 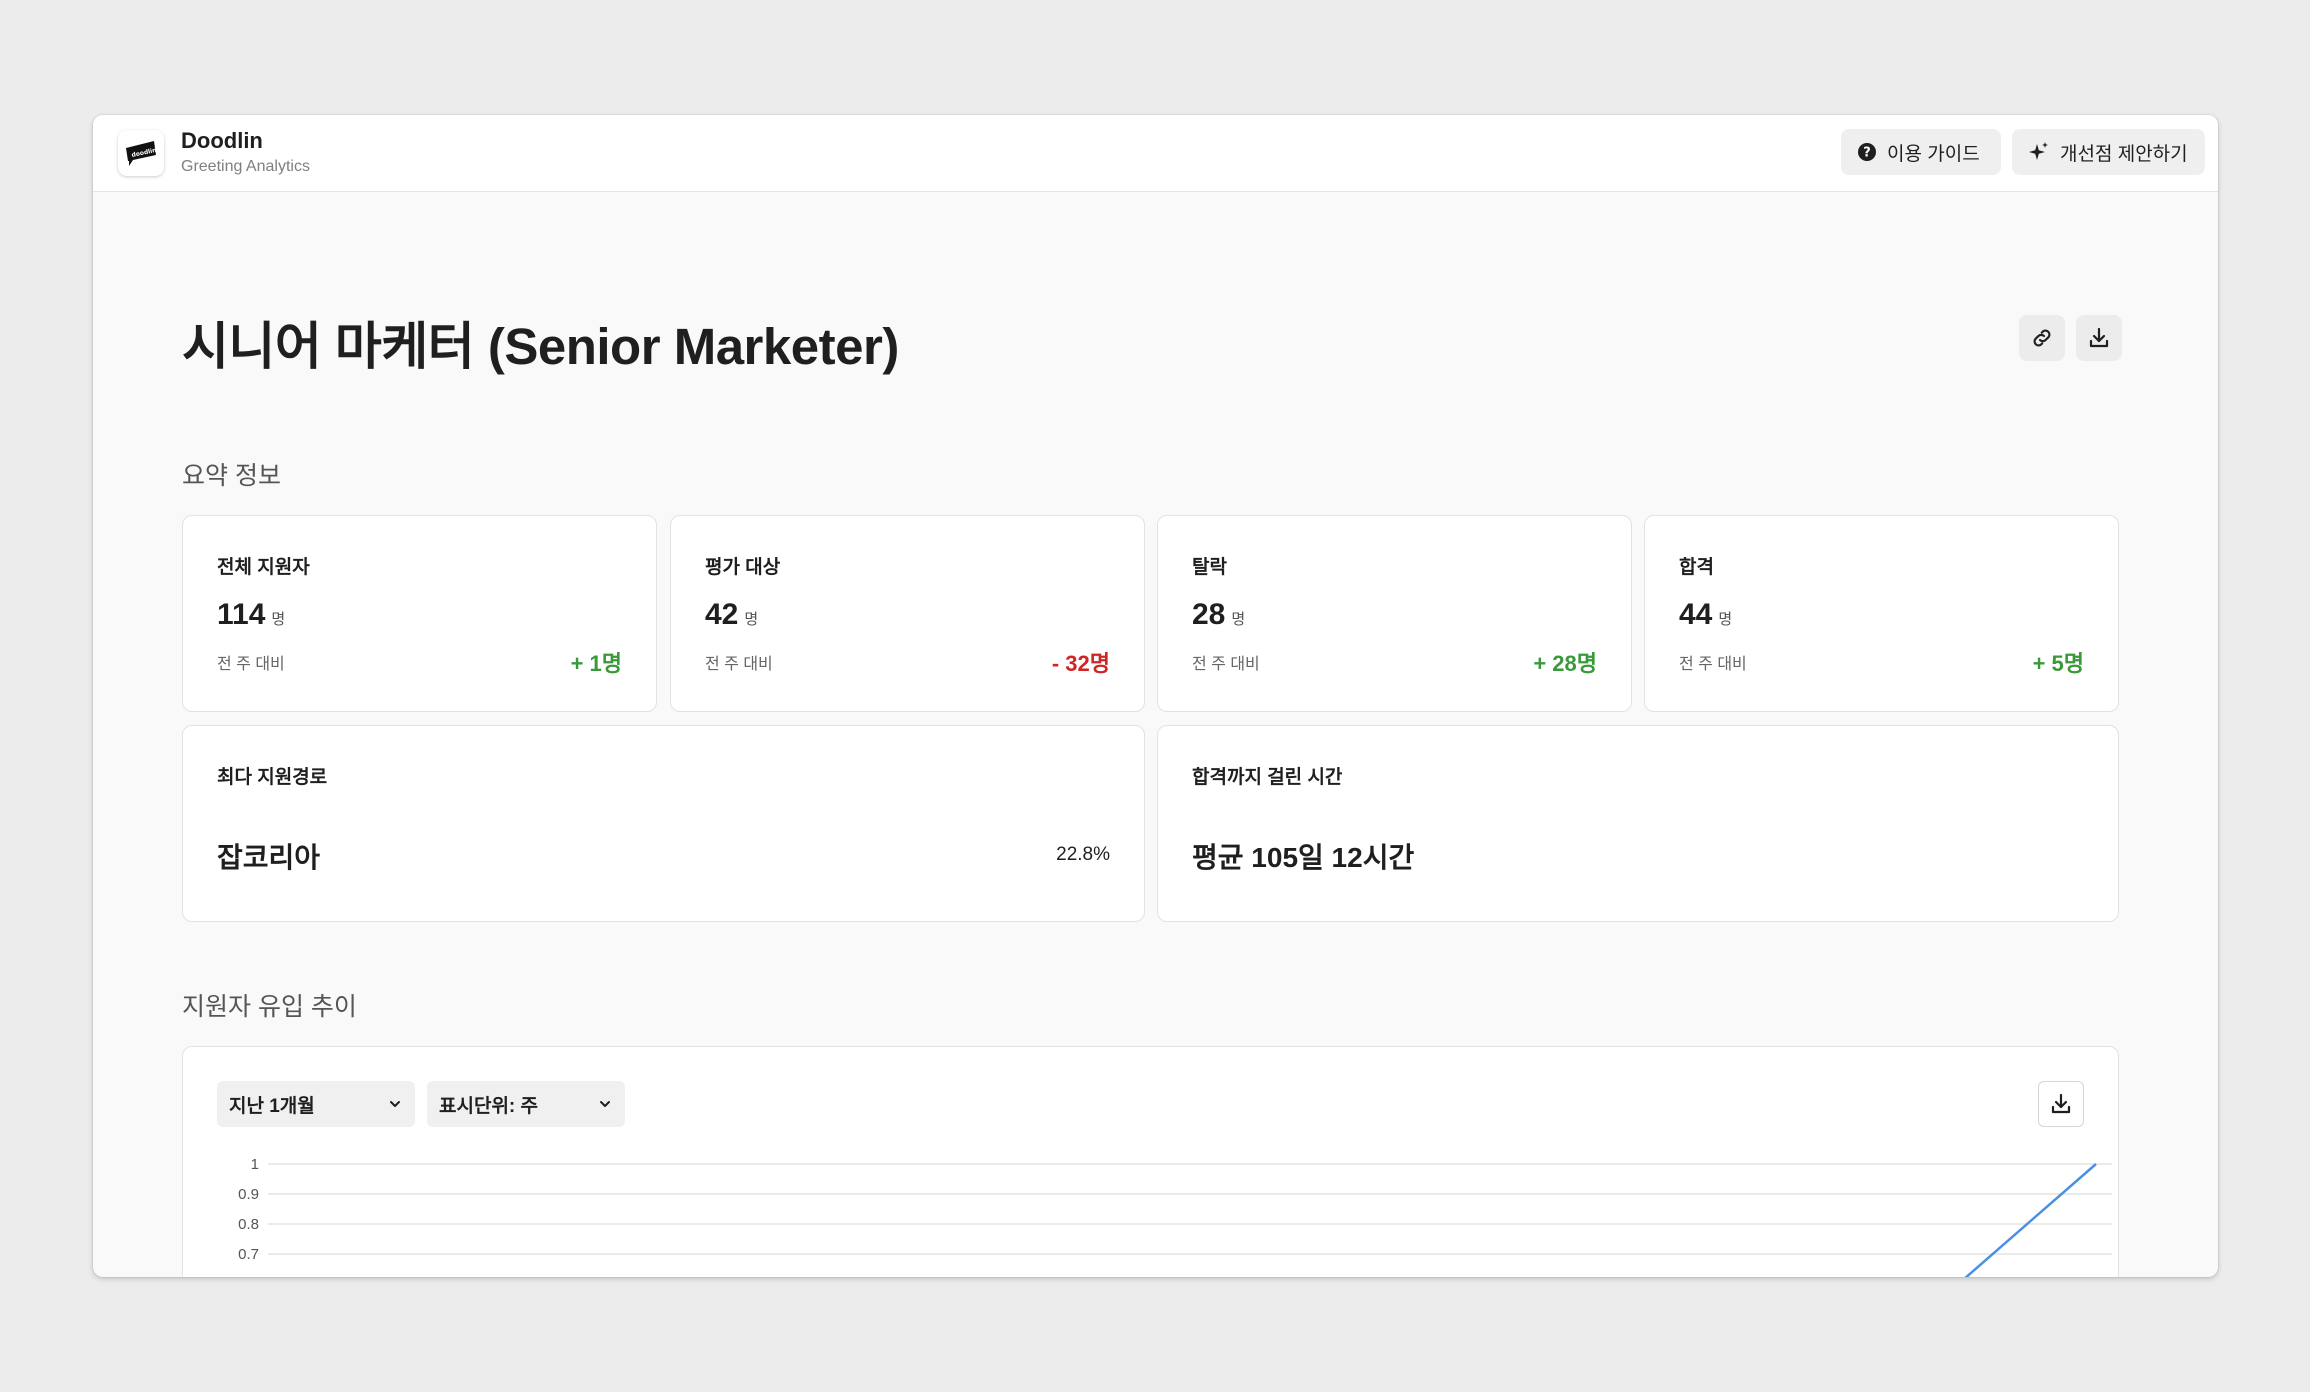 What do you see at coordinates (248, 1224) in the screenshot?
I see `y-tick-label: 0.8` at bounding box center [248, 1224].